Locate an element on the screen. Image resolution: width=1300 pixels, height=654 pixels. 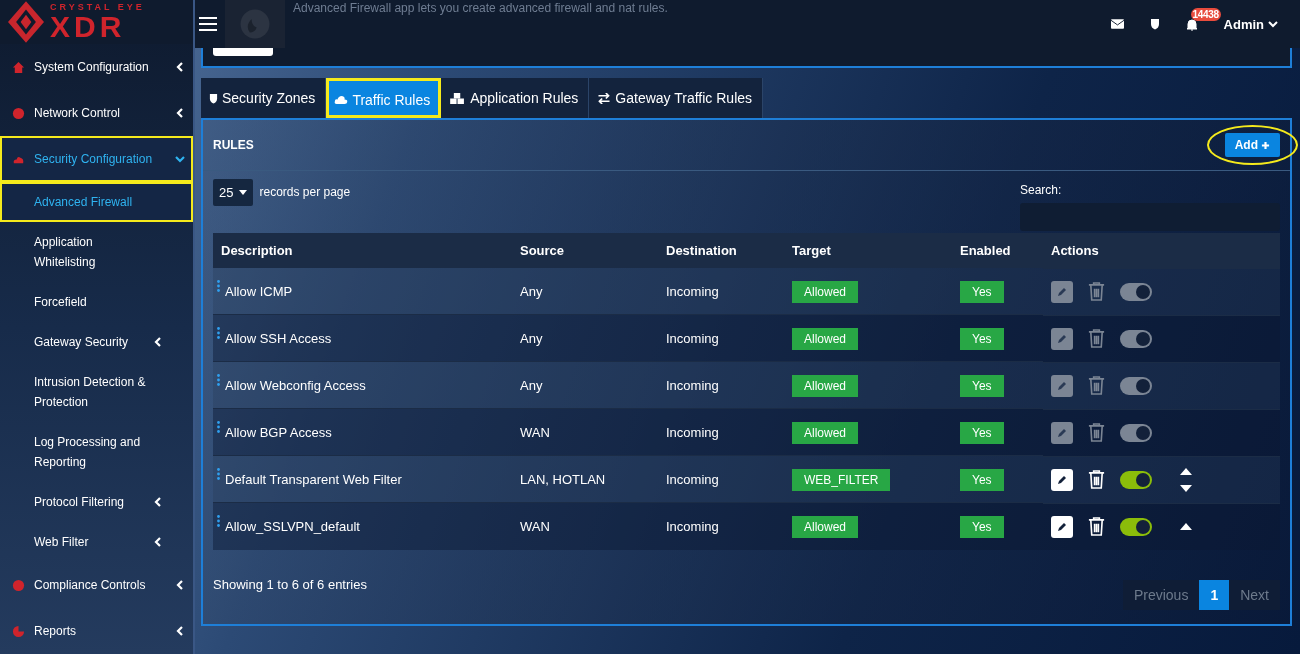
menu-icon is located at coordinates (208, 24).